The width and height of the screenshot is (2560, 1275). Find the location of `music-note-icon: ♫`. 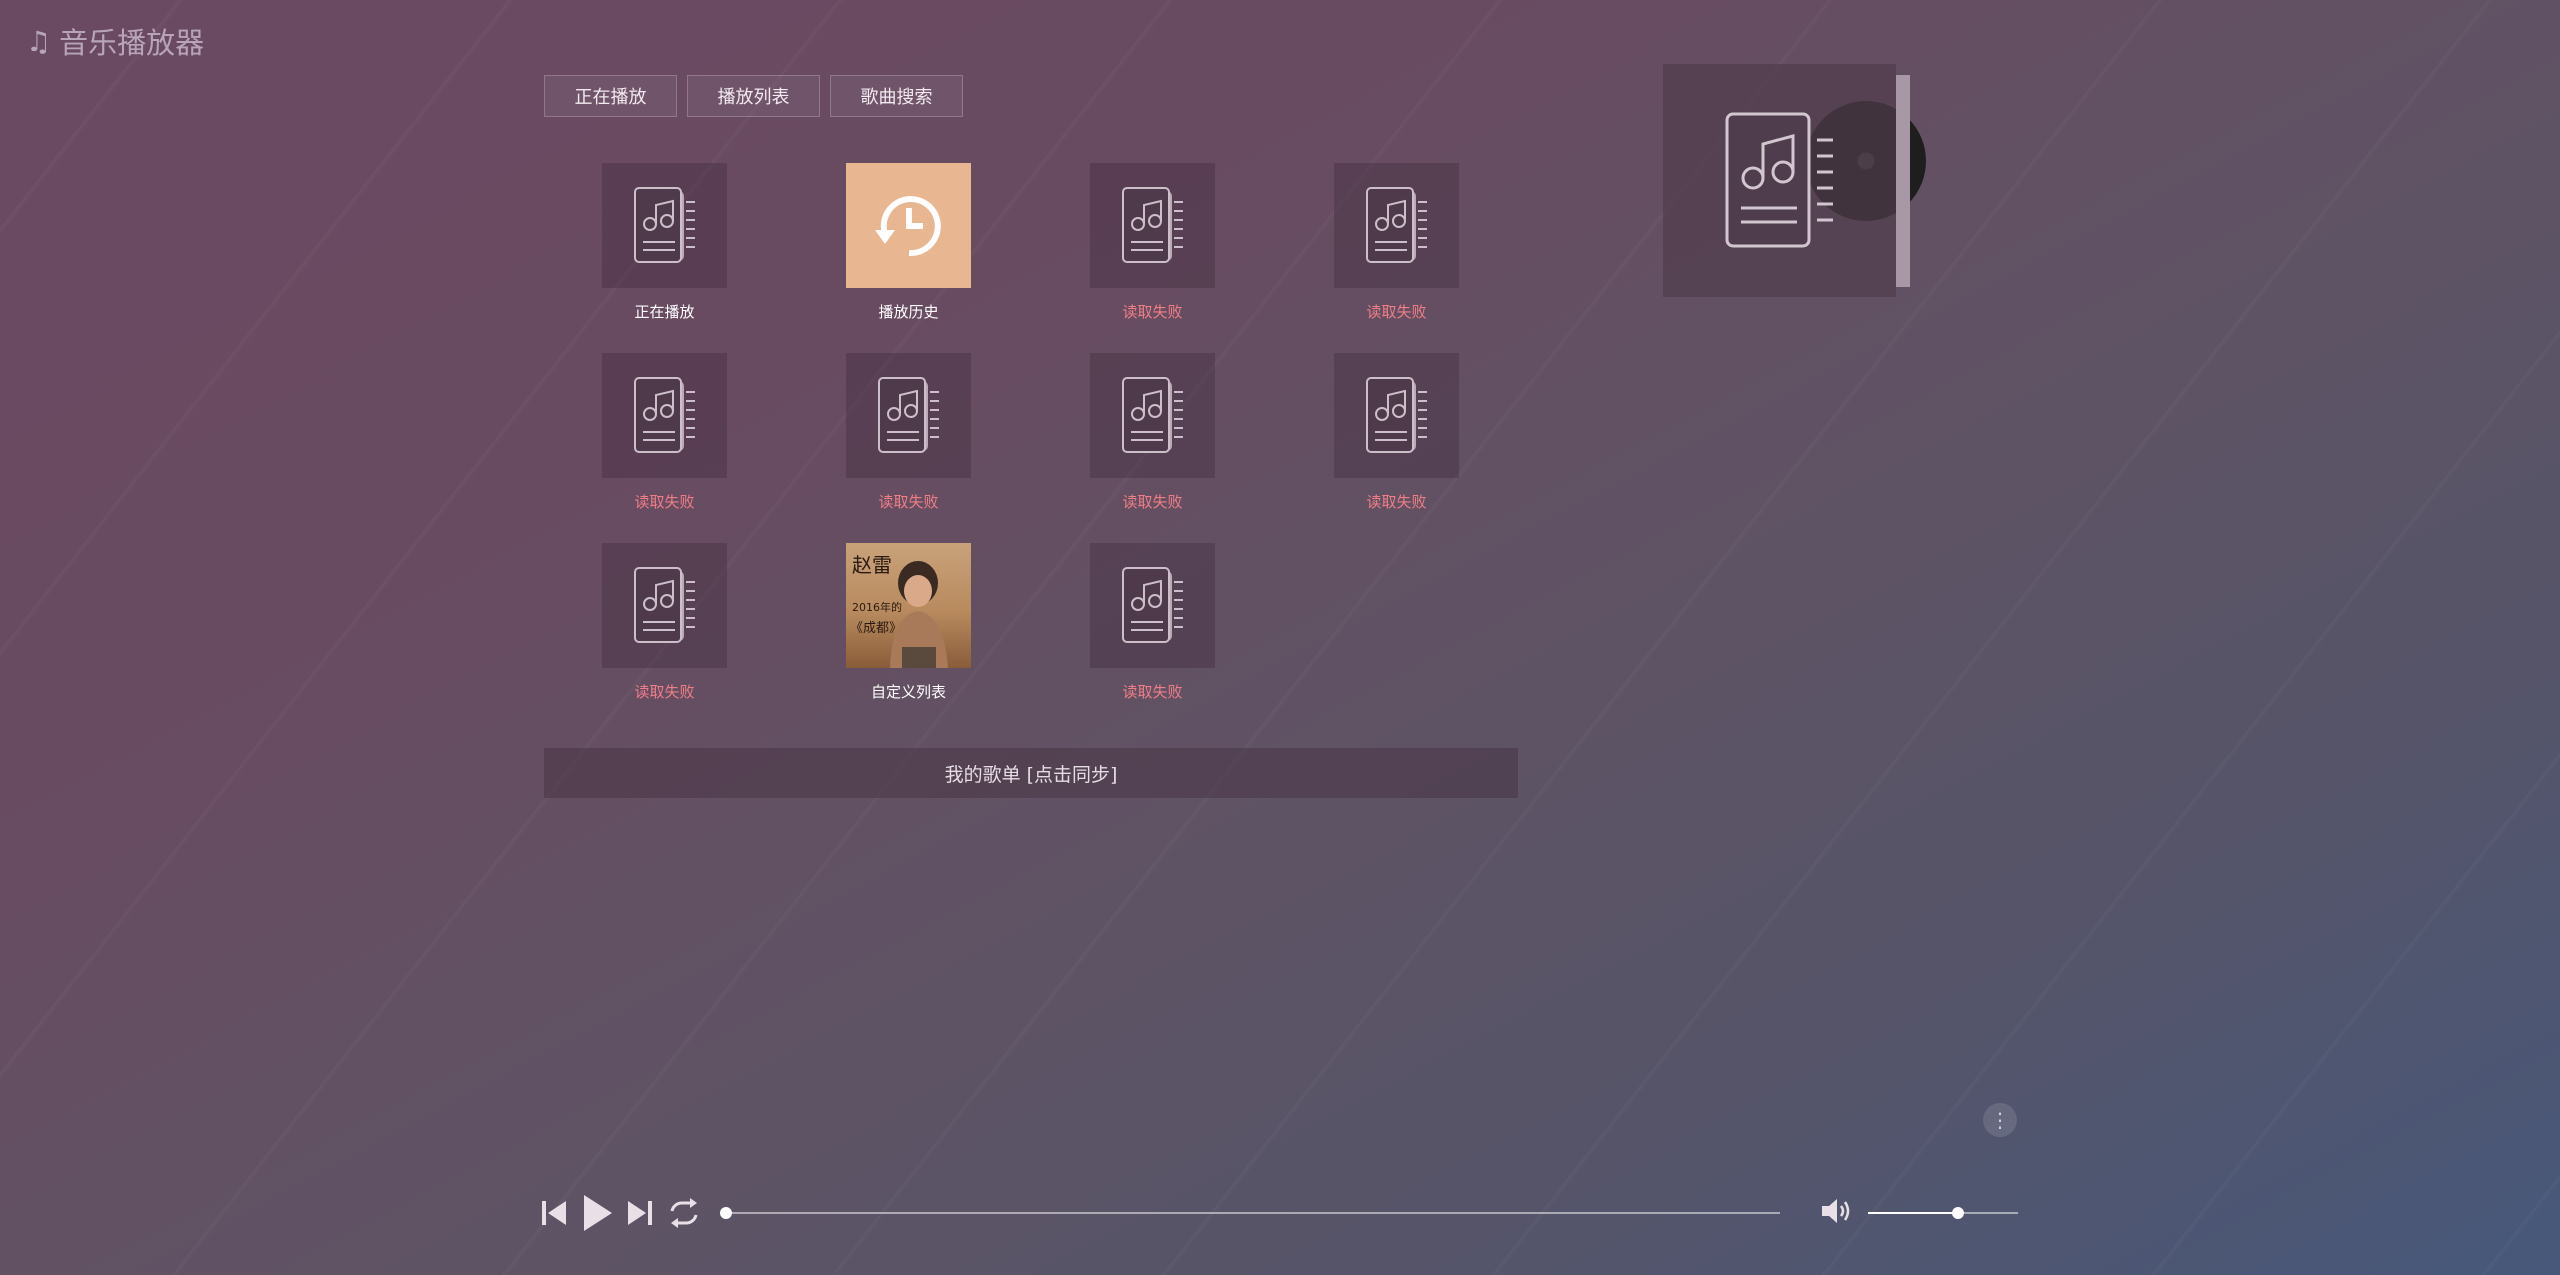

music-note-icon: ♫ is located at coordinates (39, 41).